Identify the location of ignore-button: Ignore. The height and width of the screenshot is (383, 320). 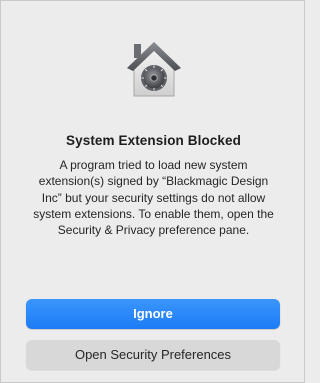
(153, 314).